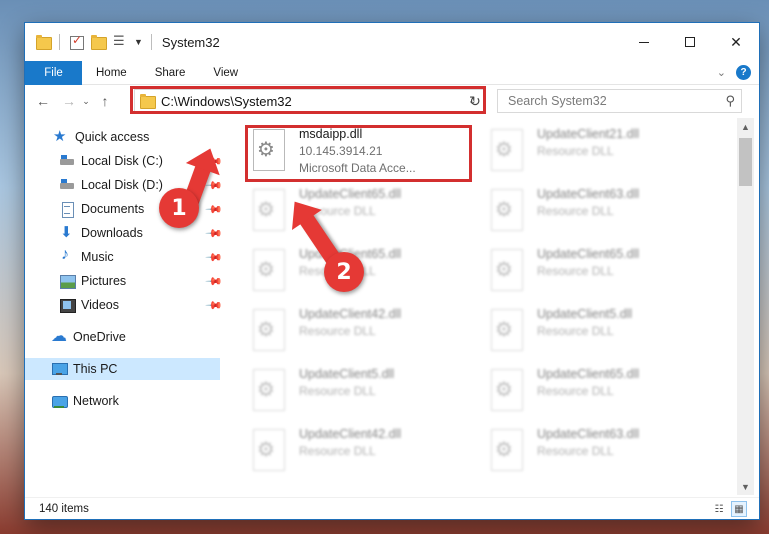 Image resolution: width=769 pixels, height=534 pixels. Describe the element at coordinates (739, 509) in the screenshot. I see `tiles-view-icon: ▦` at that location.